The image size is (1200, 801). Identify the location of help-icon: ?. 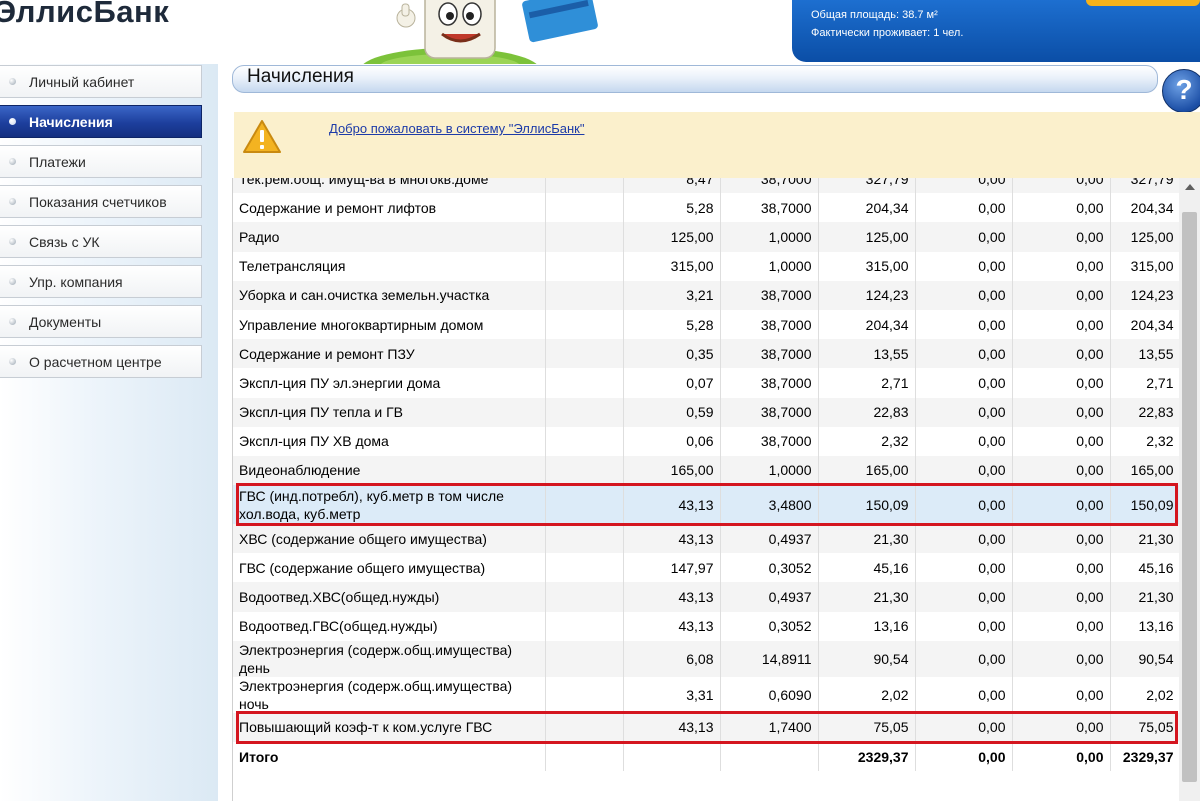
(1184, 89).